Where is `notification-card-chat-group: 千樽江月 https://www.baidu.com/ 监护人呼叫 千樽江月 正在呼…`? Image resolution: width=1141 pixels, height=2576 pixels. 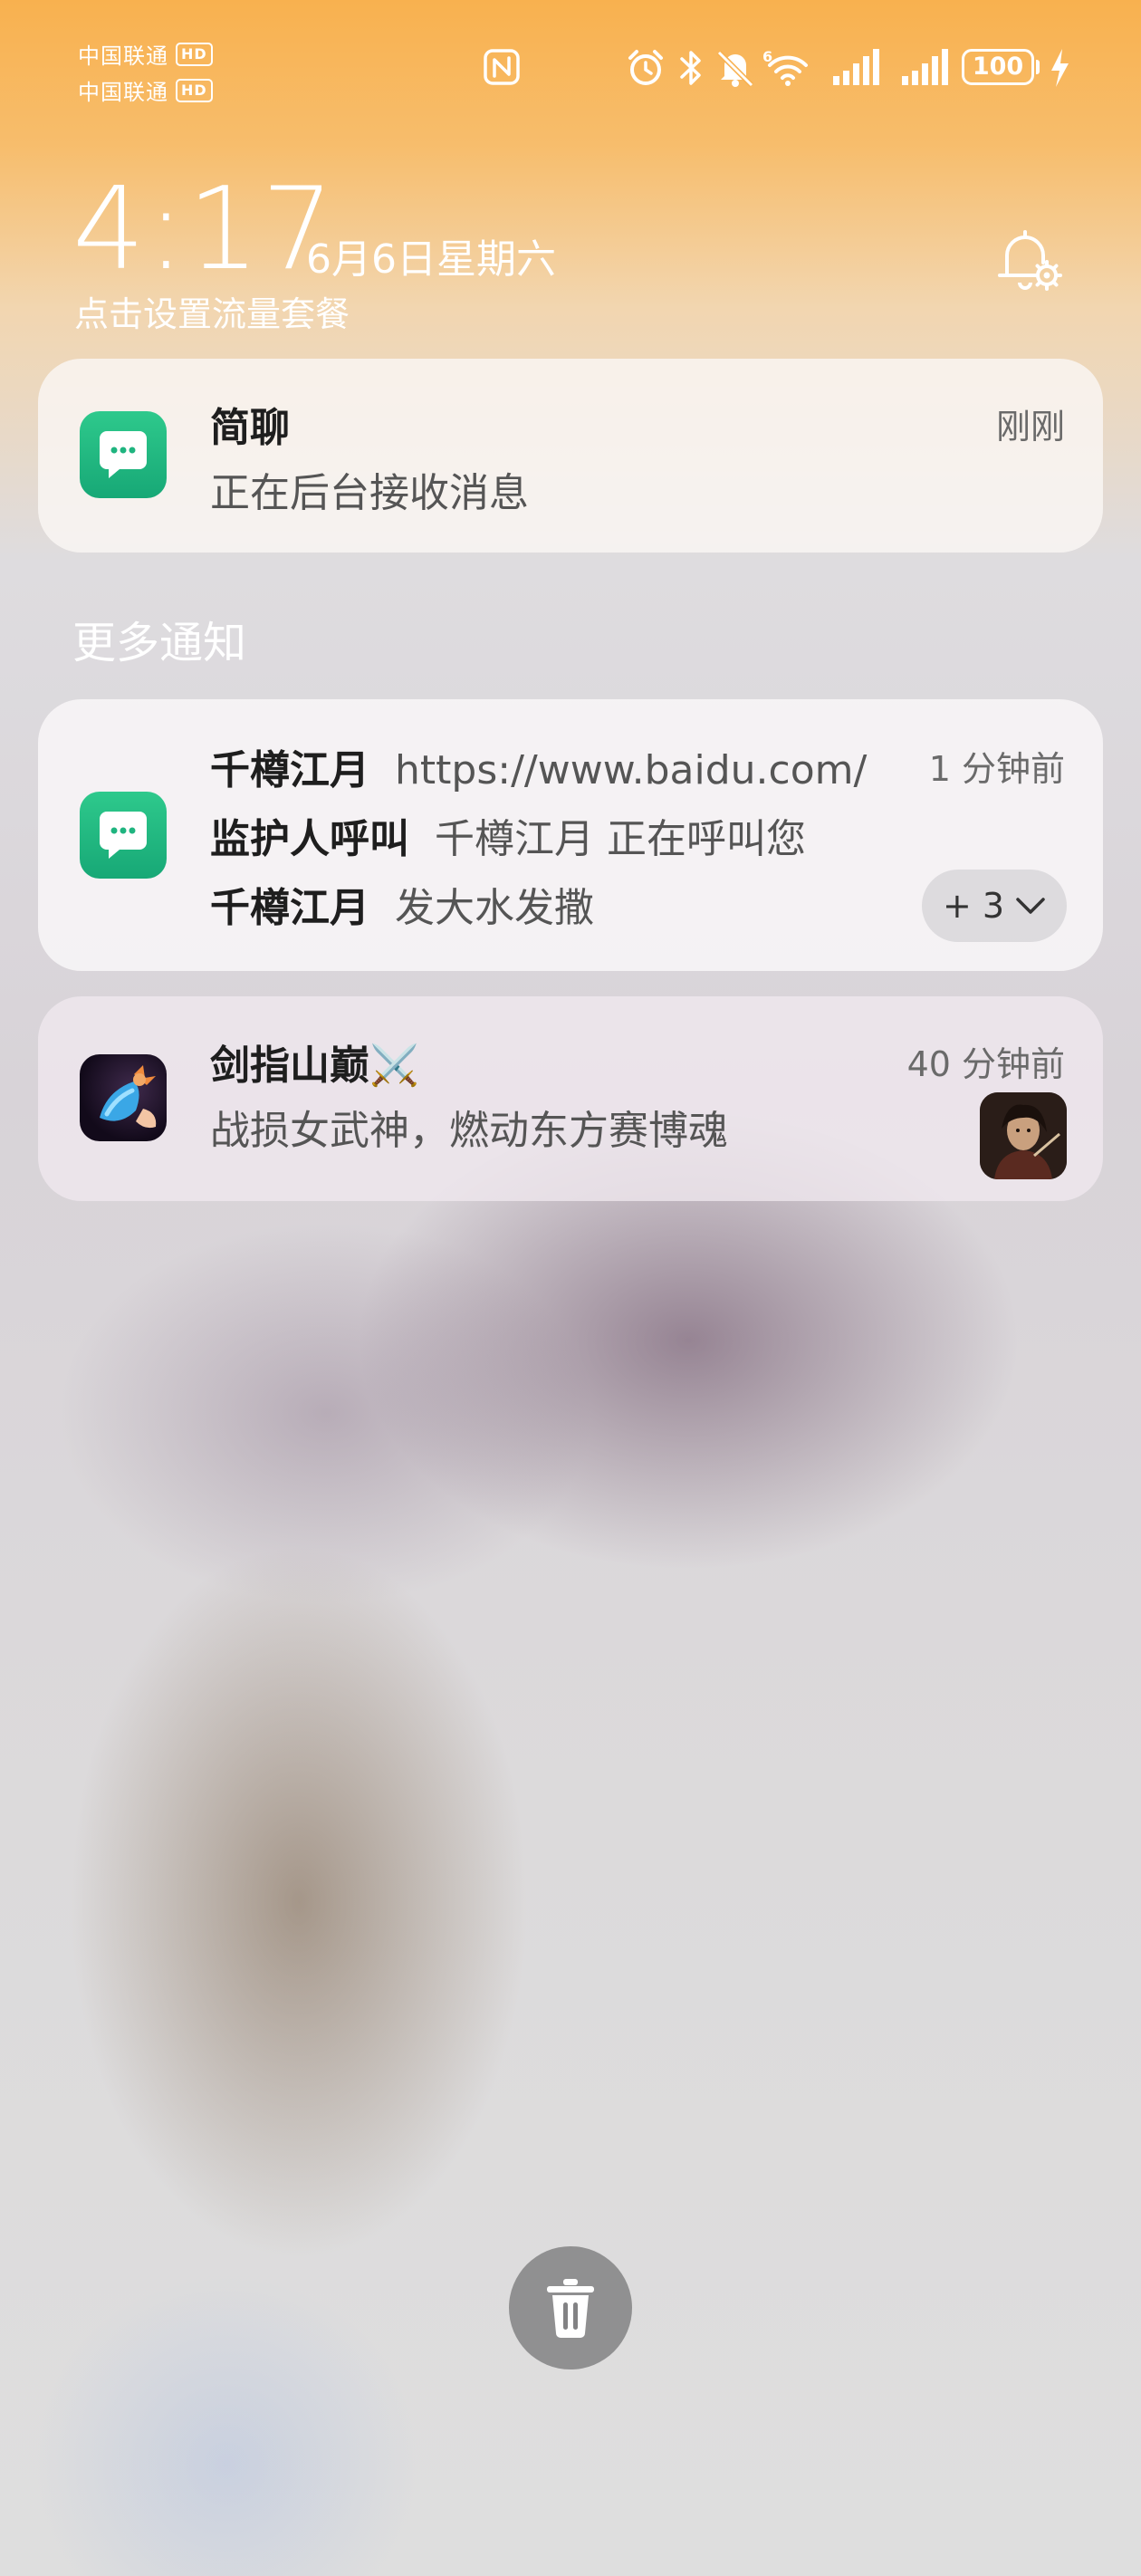
notification-card-chat-group: 千樽江月 https://www.baidu.com/ 监护人呼叫 千樽江月 正在呼… is located at coordinates (570, 835).